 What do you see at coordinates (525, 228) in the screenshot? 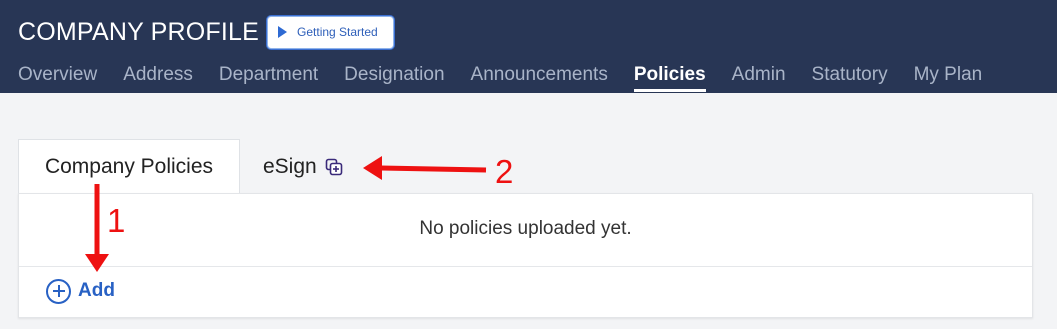
I see `empty-state-message: No policies uploaded yet.` at bounding box center [525, 228].